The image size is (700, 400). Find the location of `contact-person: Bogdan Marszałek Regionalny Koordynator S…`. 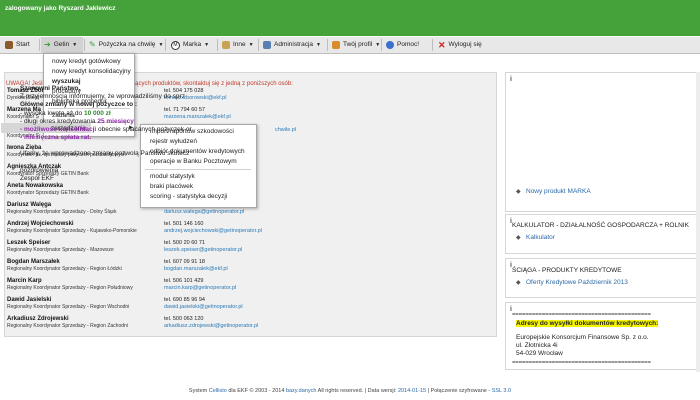

contact-person: Bogdan Marszałek Regionalny Koordynator S… is located at coordinates (87, 265).